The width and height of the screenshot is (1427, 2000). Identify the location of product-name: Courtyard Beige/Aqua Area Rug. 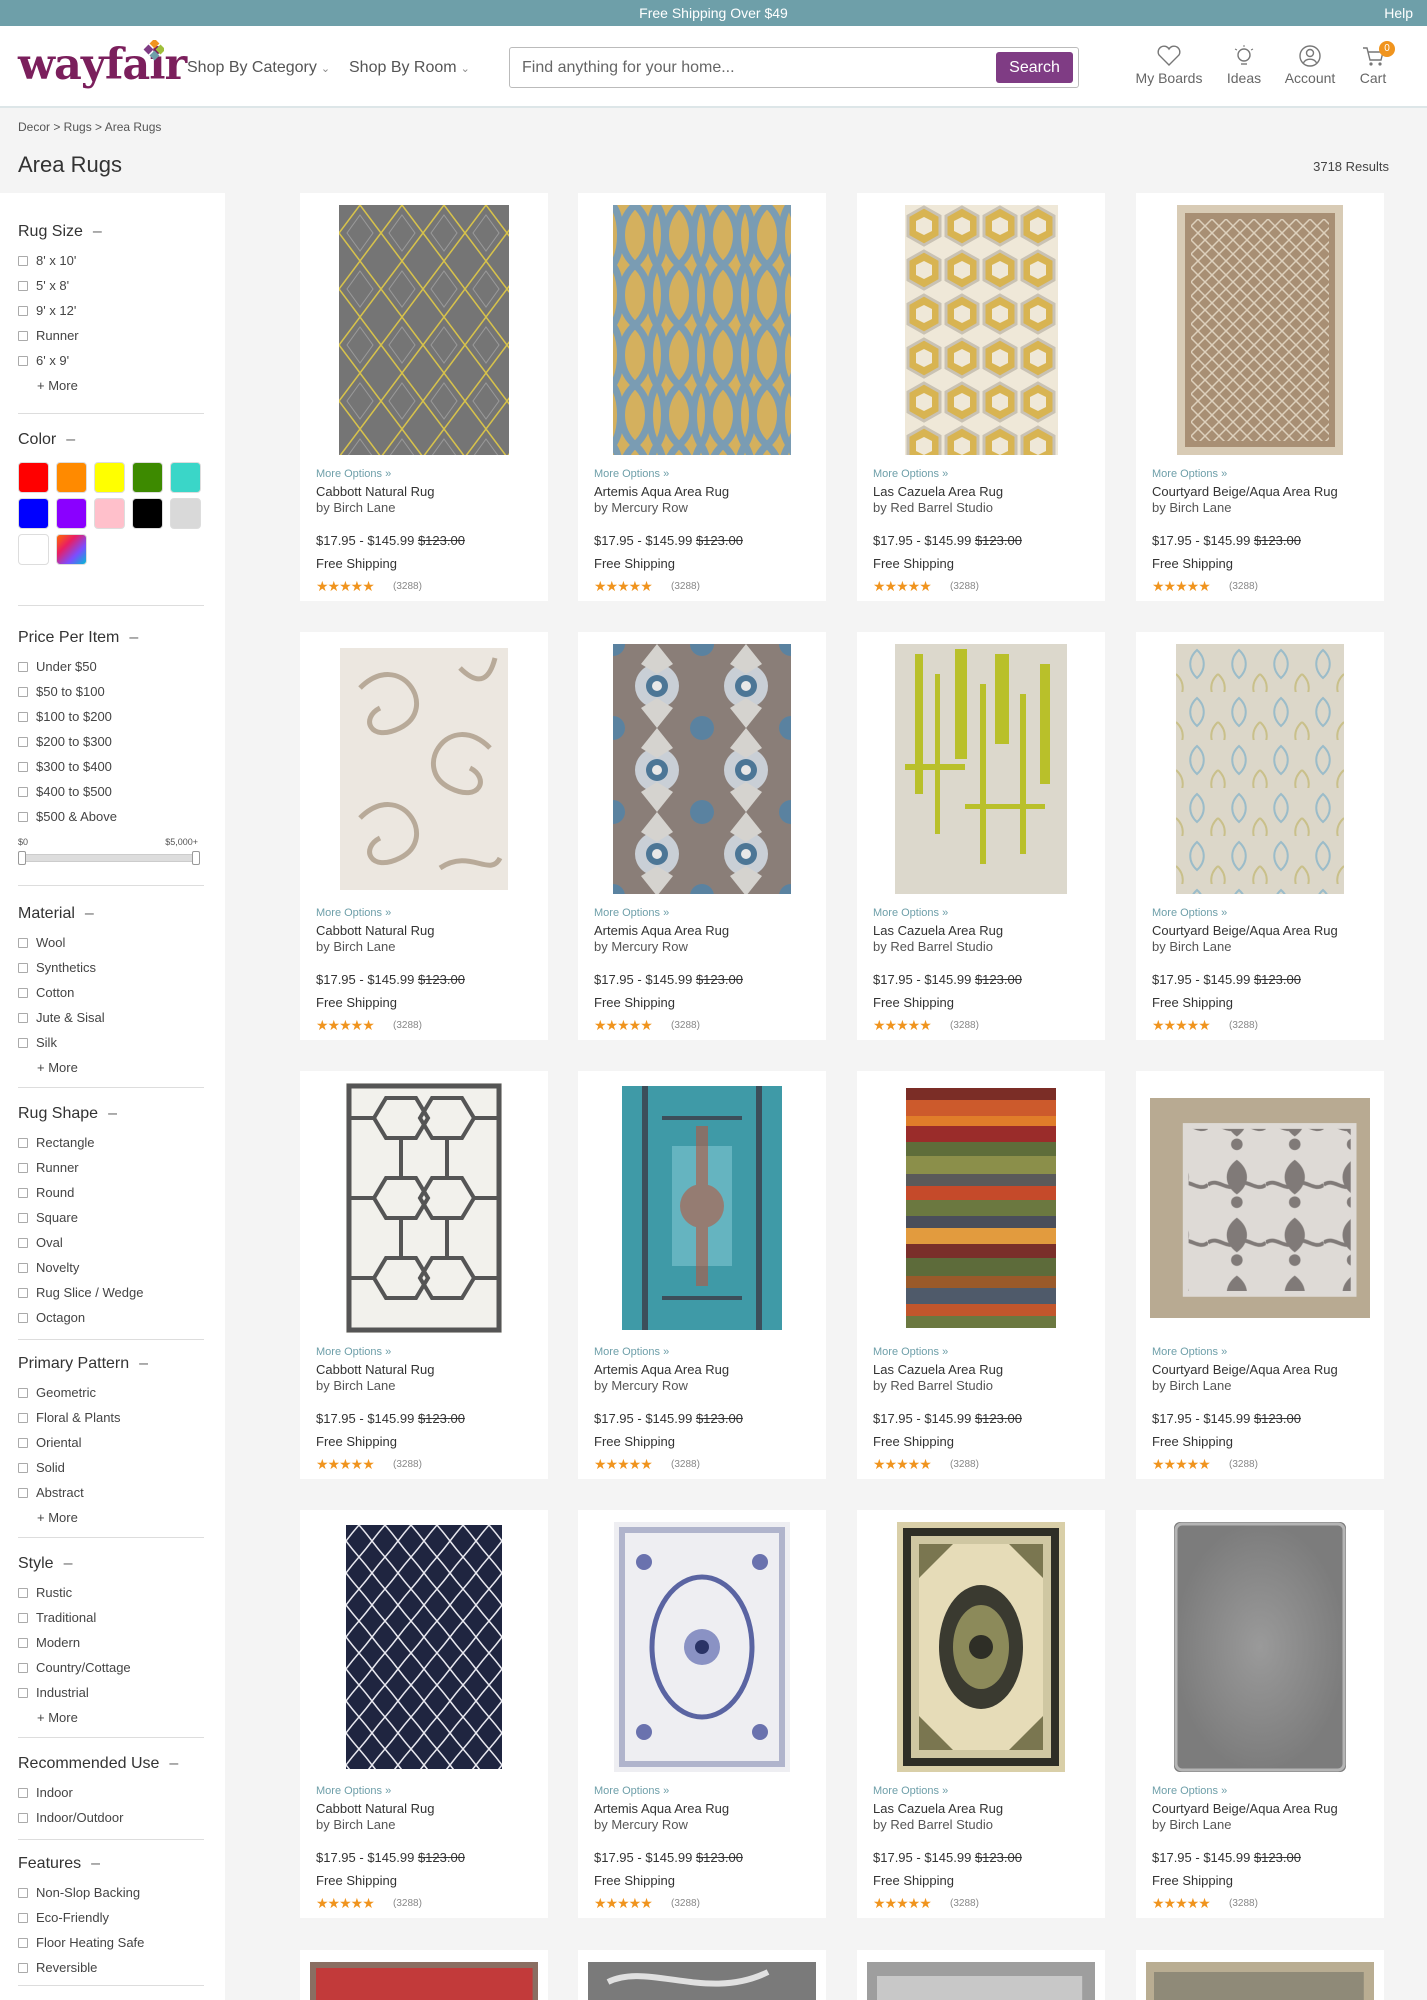
(1245, 1369).